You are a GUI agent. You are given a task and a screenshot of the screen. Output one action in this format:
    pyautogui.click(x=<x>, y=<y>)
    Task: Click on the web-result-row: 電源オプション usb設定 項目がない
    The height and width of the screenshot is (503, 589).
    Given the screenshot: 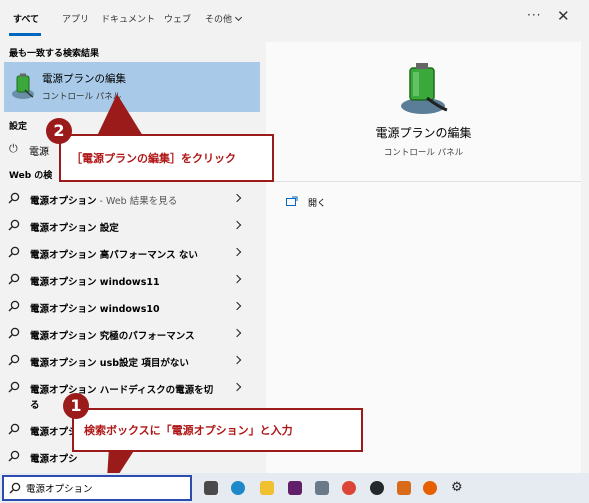 What is the action you would take?
    pyautogui.click(x=132, y=361)
    